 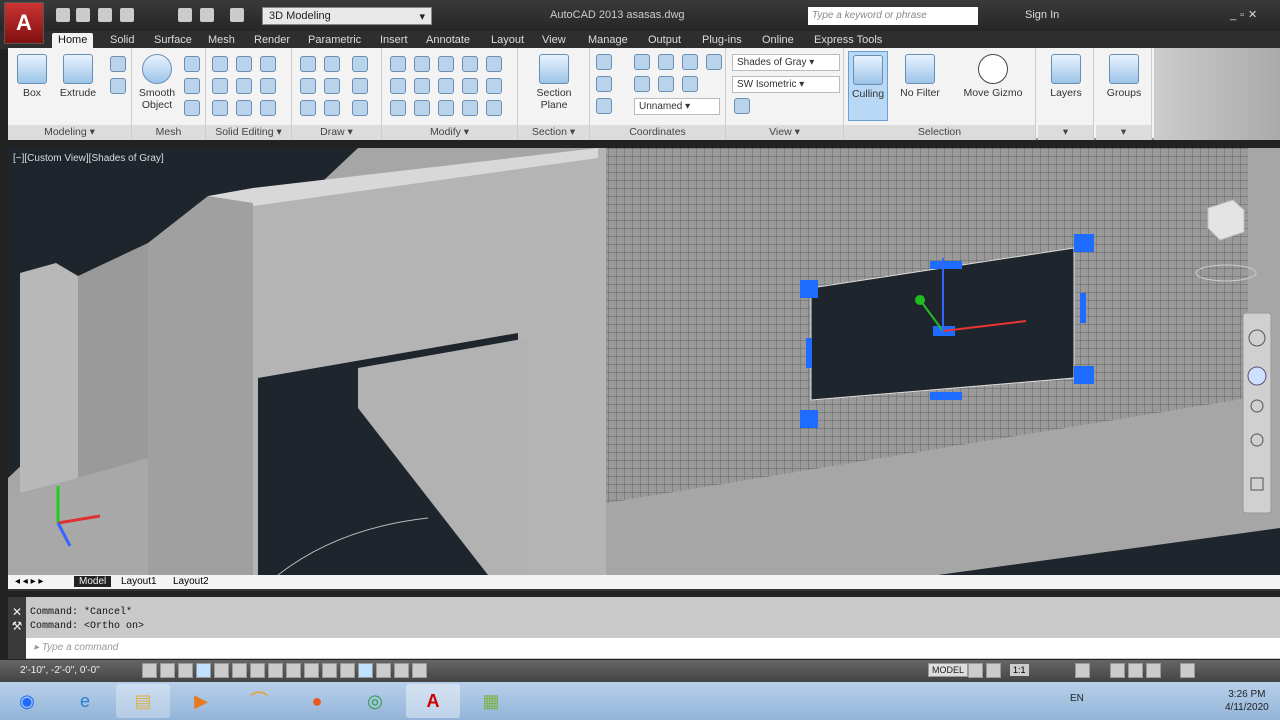 What do you see at coordinates (78, 76) in the screenshot?
I see `extrude-button: Extrude` at bounding box center [78, 76].